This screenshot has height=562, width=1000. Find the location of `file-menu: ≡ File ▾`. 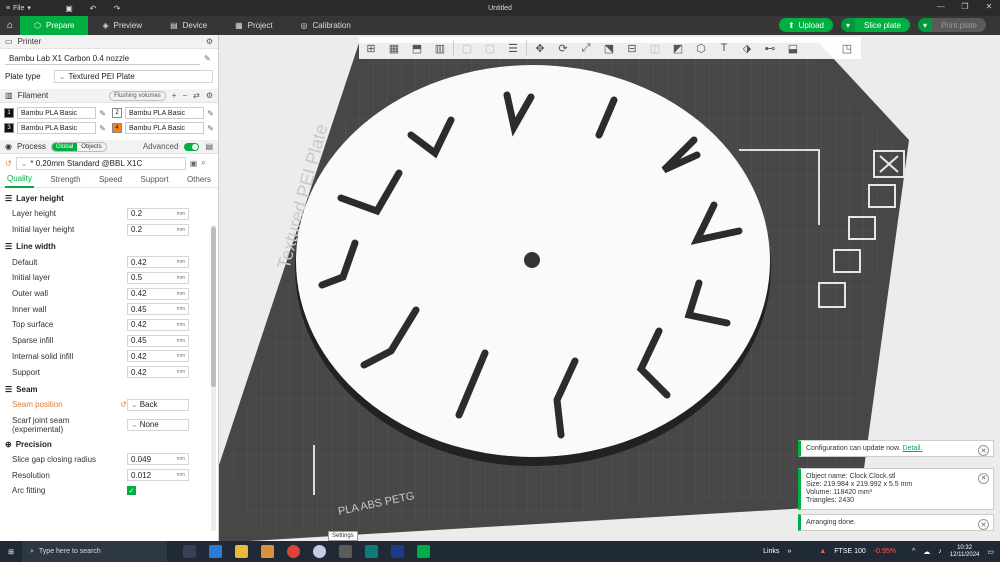

file-menu: ≡ File ▾ is located at coordinates (25, 8).